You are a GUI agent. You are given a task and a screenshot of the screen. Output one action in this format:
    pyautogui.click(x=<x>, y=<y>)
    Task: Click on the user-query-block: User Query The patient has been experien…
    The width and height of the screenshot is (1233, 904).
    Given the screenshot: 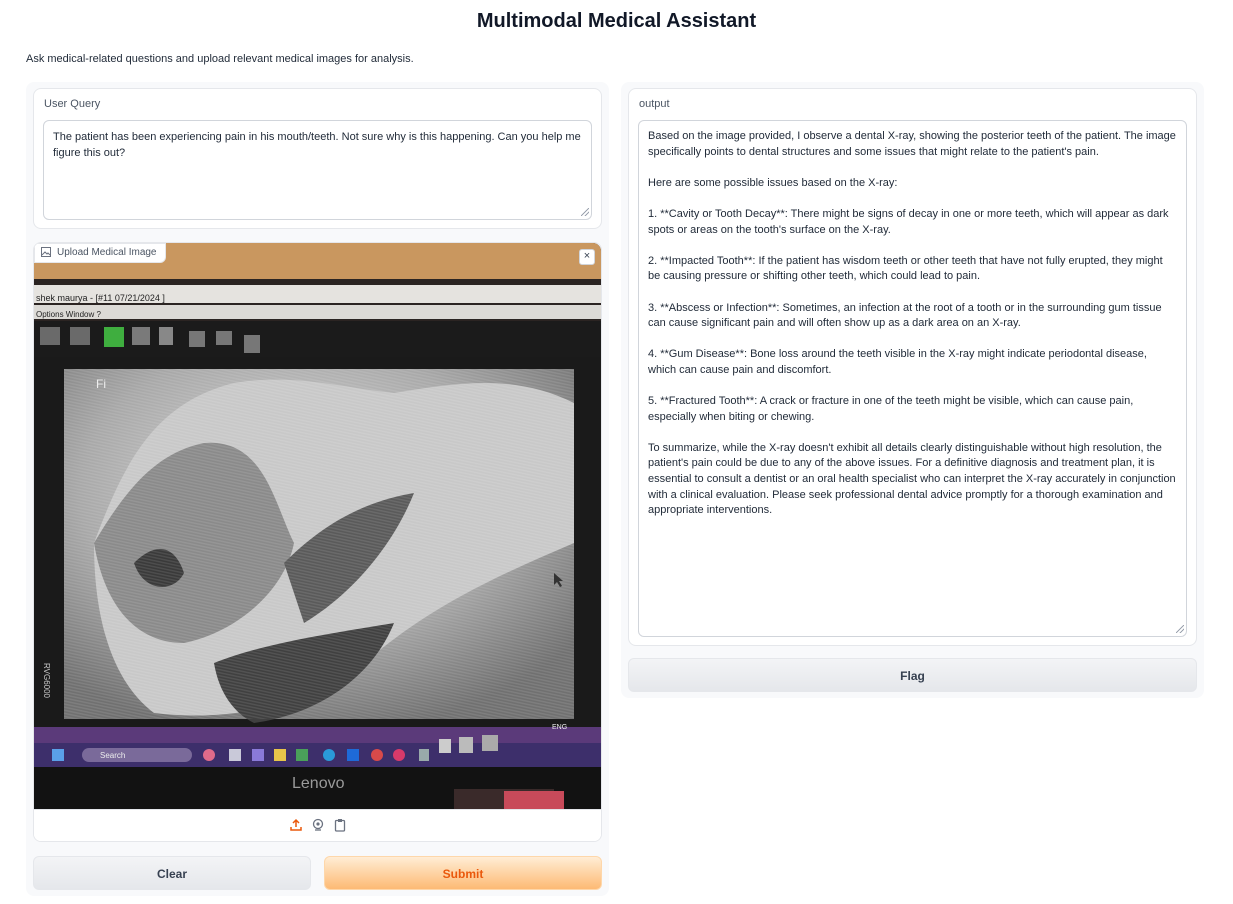 What is the action you would take?
    pyautogui.click(x=317, y=158)
    